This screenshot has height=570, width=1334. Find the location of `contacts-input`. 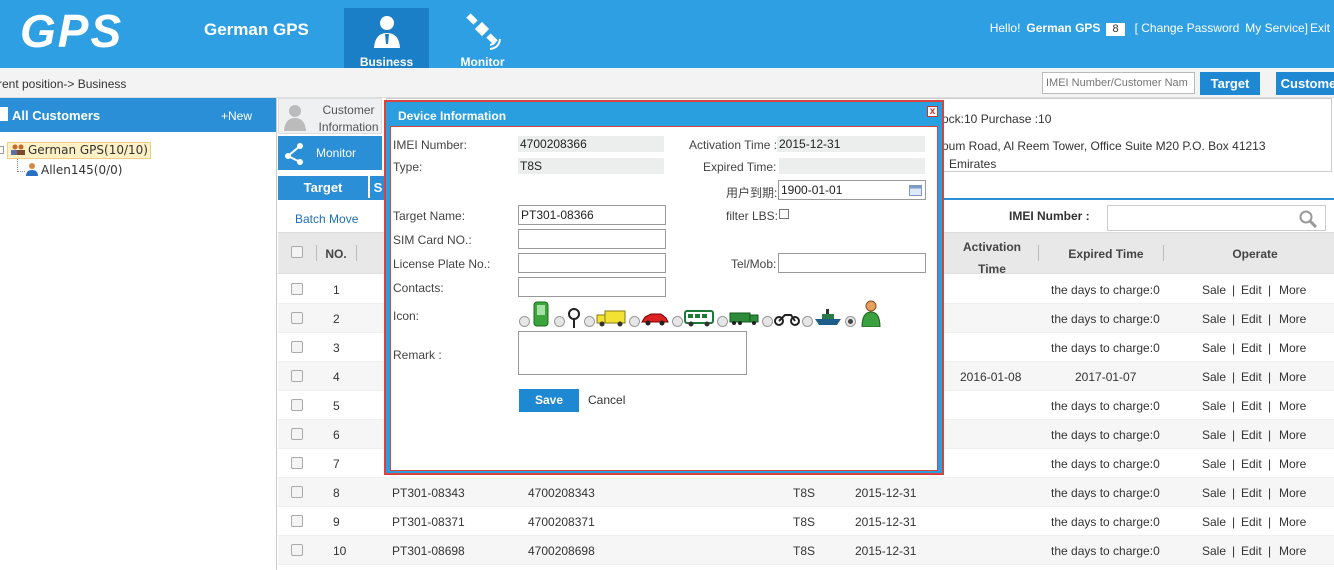

contacts-input is located at coordinates (592, 287).